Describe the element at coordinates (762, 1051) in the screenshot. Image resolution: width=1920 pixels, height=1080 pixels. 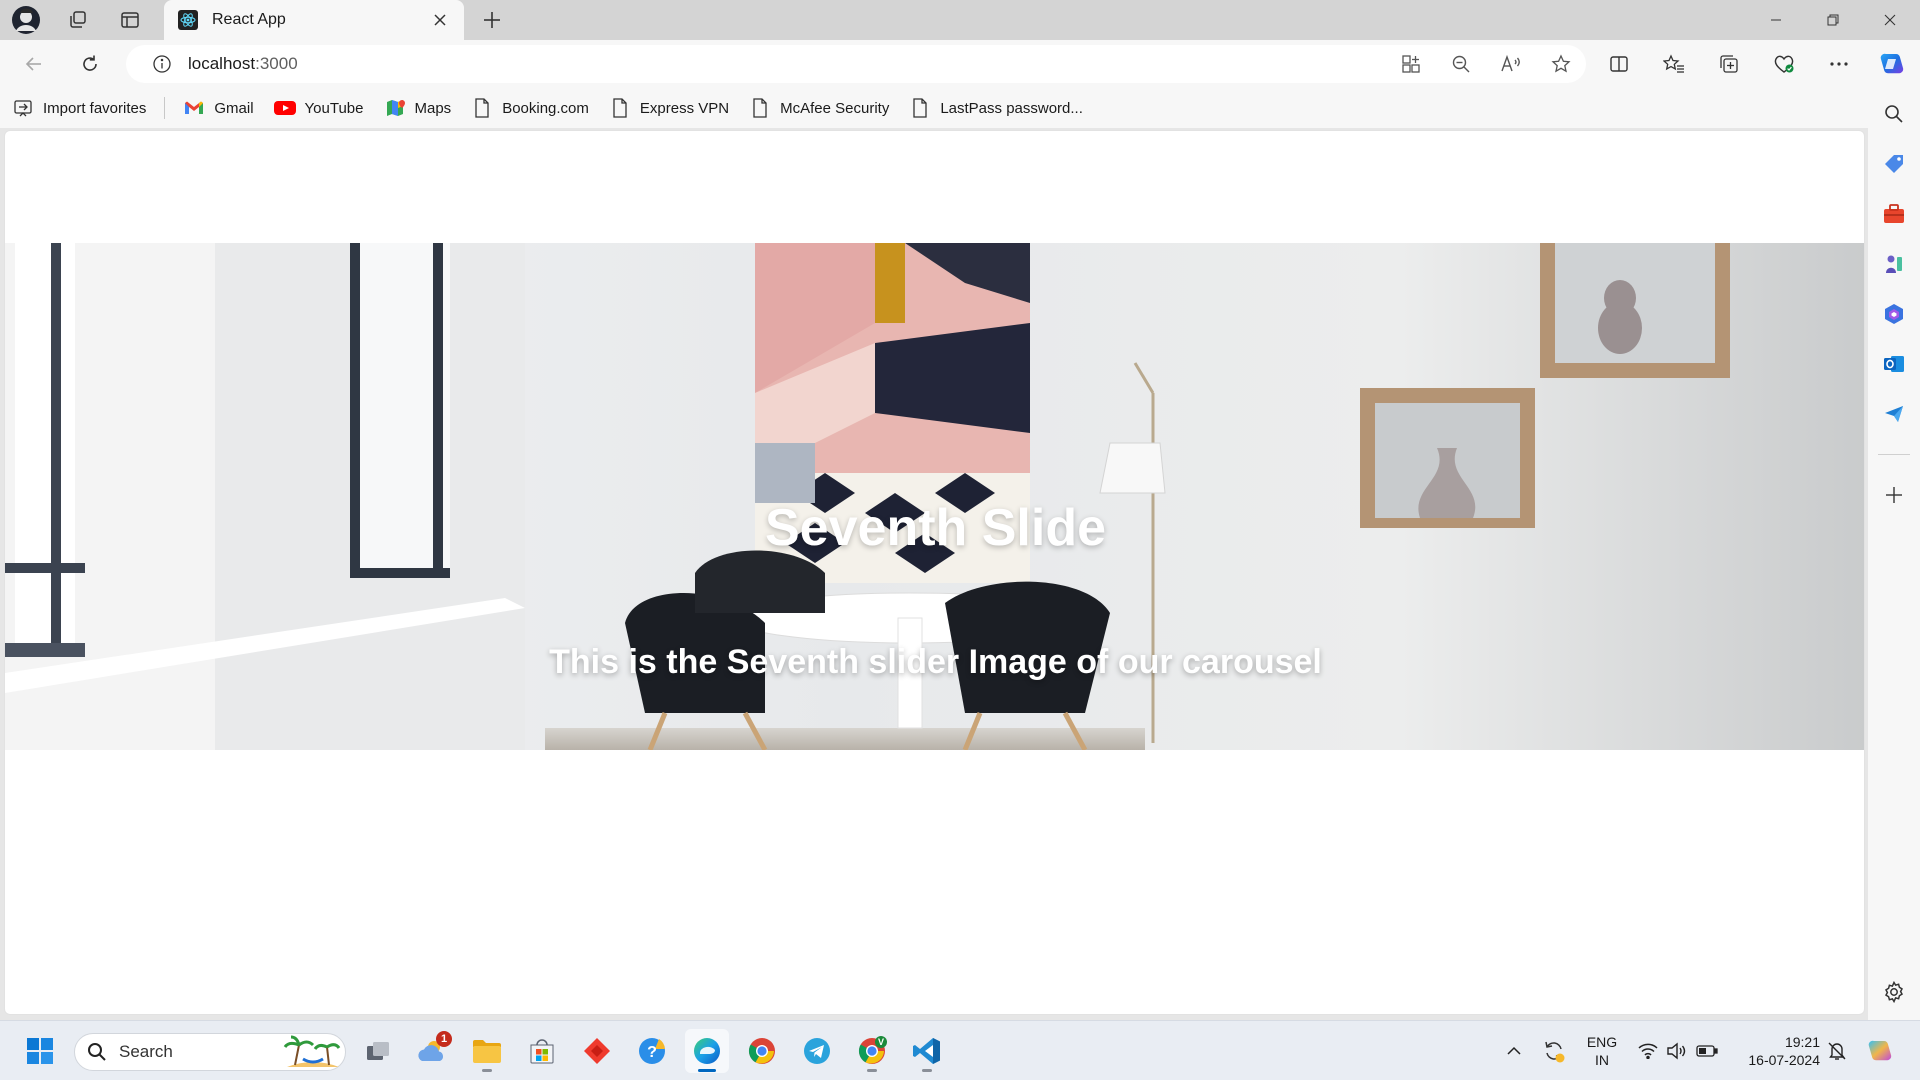
I see `chrome-icon` at that location.